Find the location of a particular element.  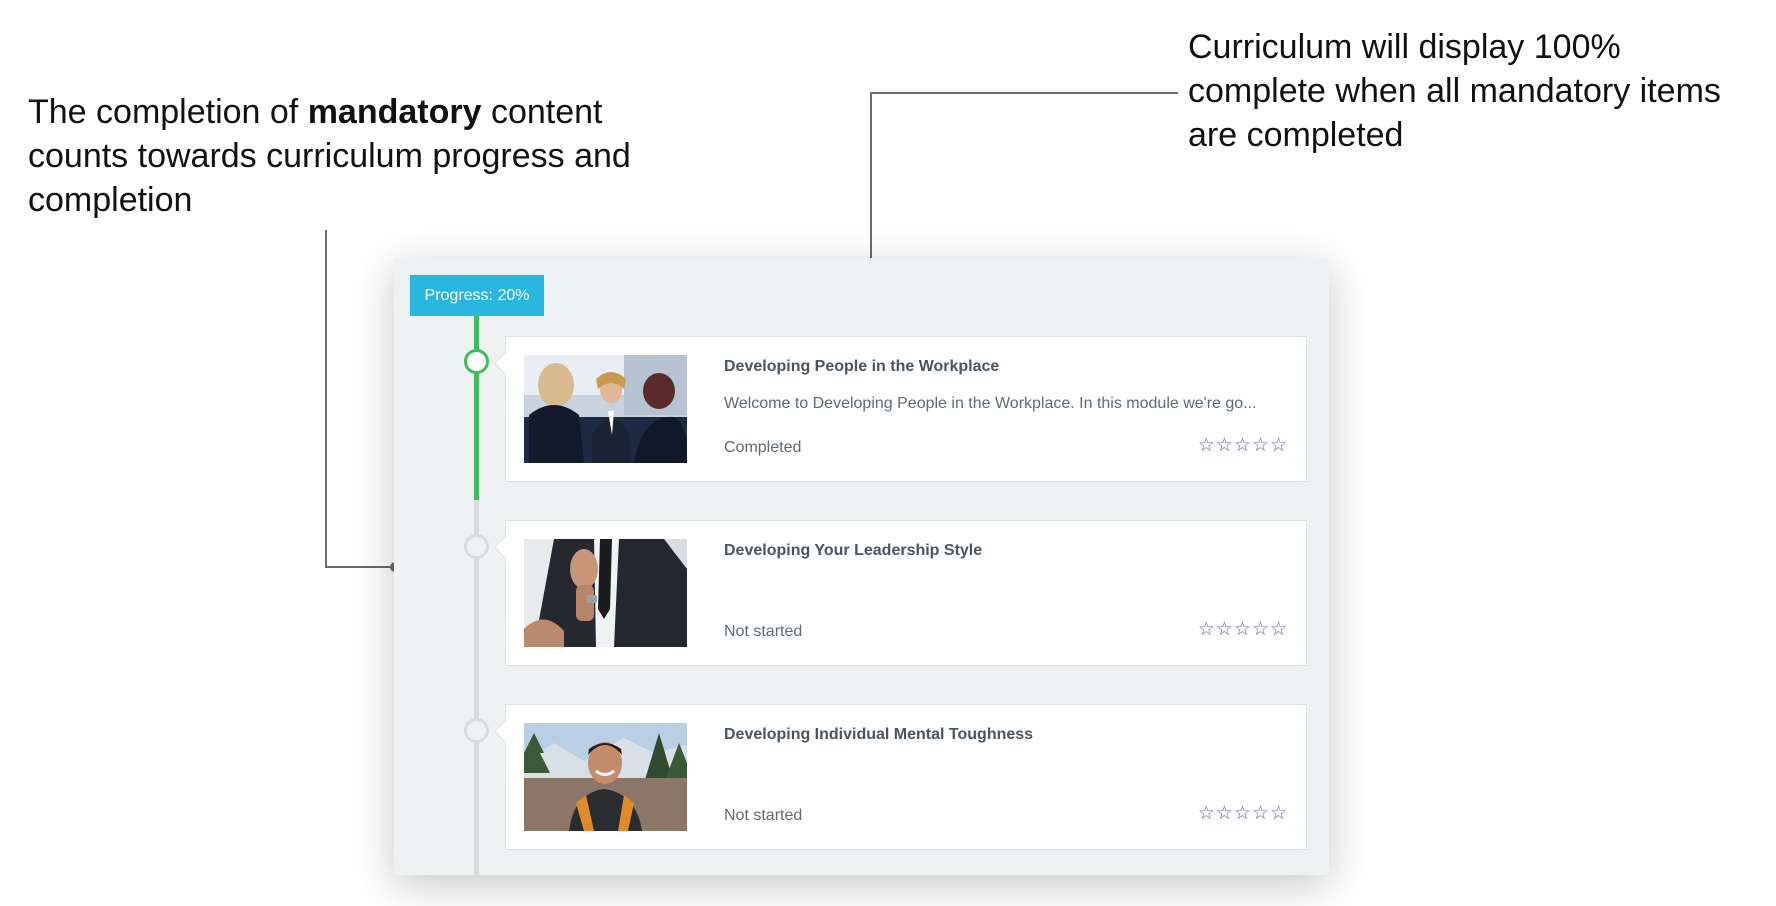

timeline-node-completed is located at coordinates (476, 361).